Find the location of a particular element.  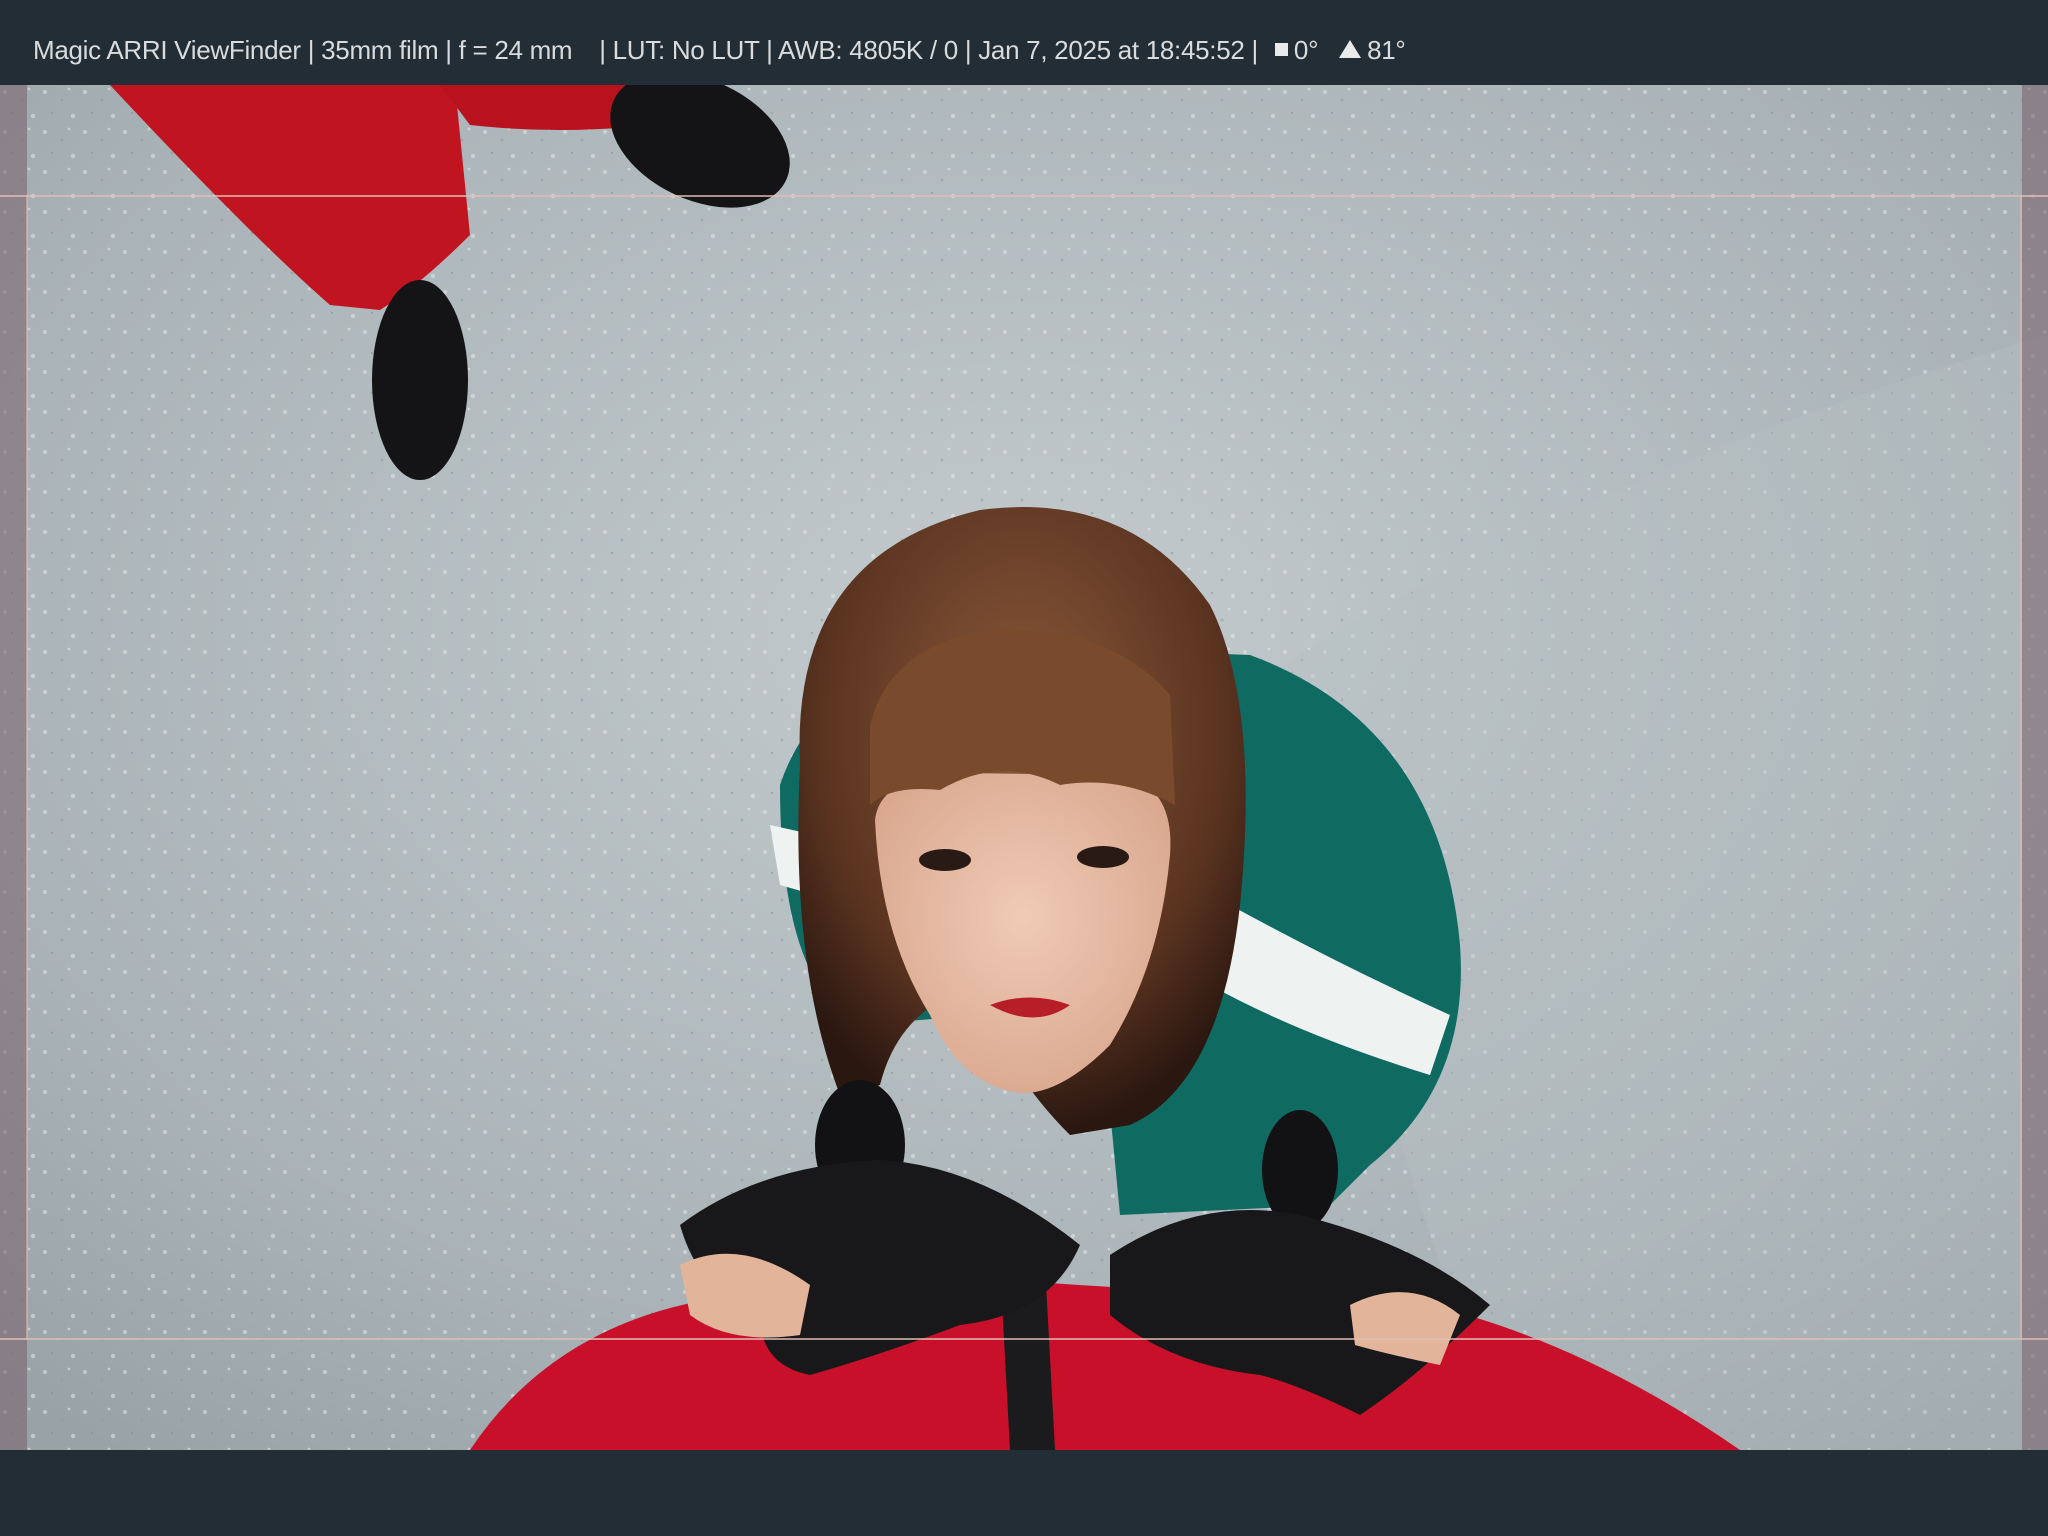

frame-mask-right is located at coordinates (2035, 767).